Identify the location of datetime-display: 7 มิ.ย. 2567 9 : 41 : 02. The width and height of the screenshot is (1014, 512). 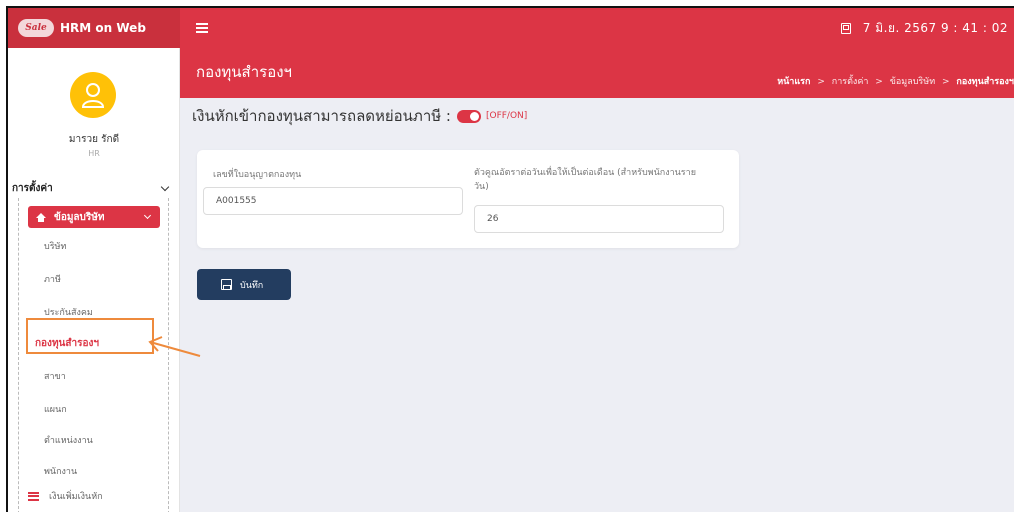
(935, 27).